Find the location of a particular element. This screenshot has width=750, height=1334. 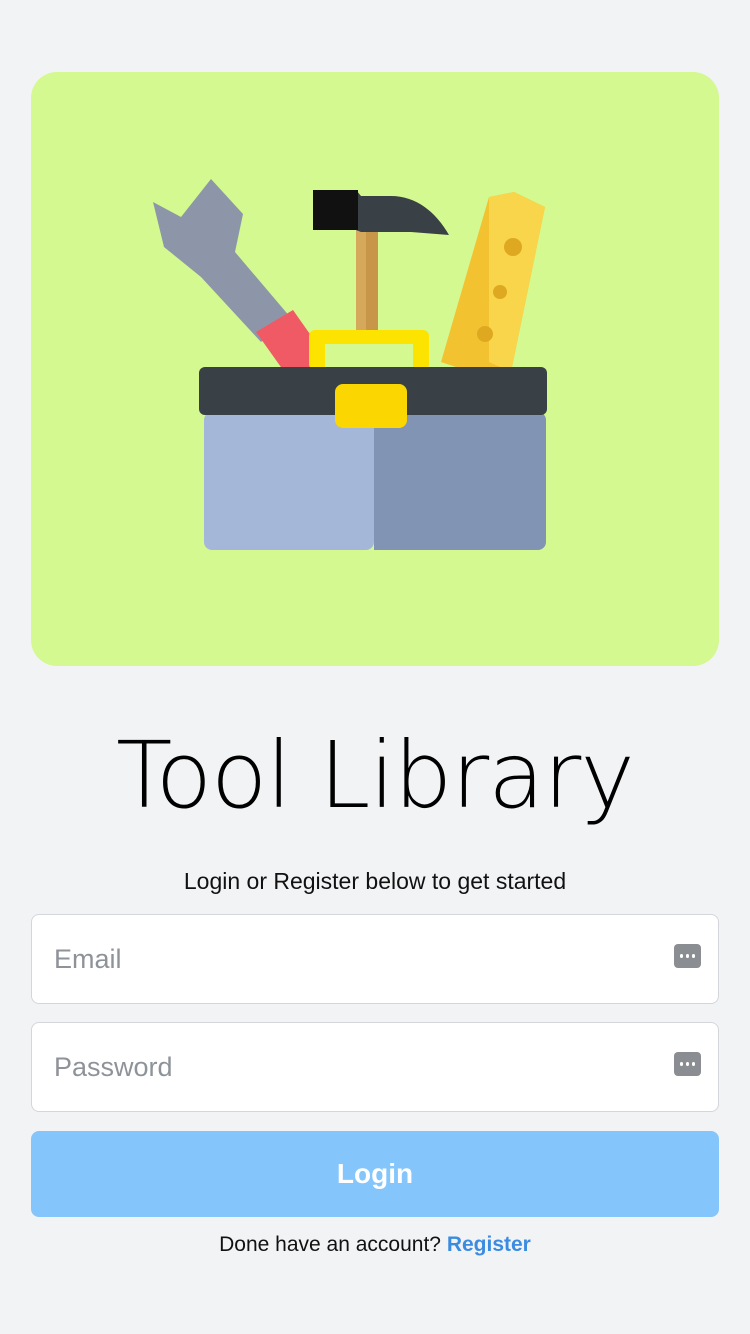

ruler-icon is located at coordinates (493, 282).